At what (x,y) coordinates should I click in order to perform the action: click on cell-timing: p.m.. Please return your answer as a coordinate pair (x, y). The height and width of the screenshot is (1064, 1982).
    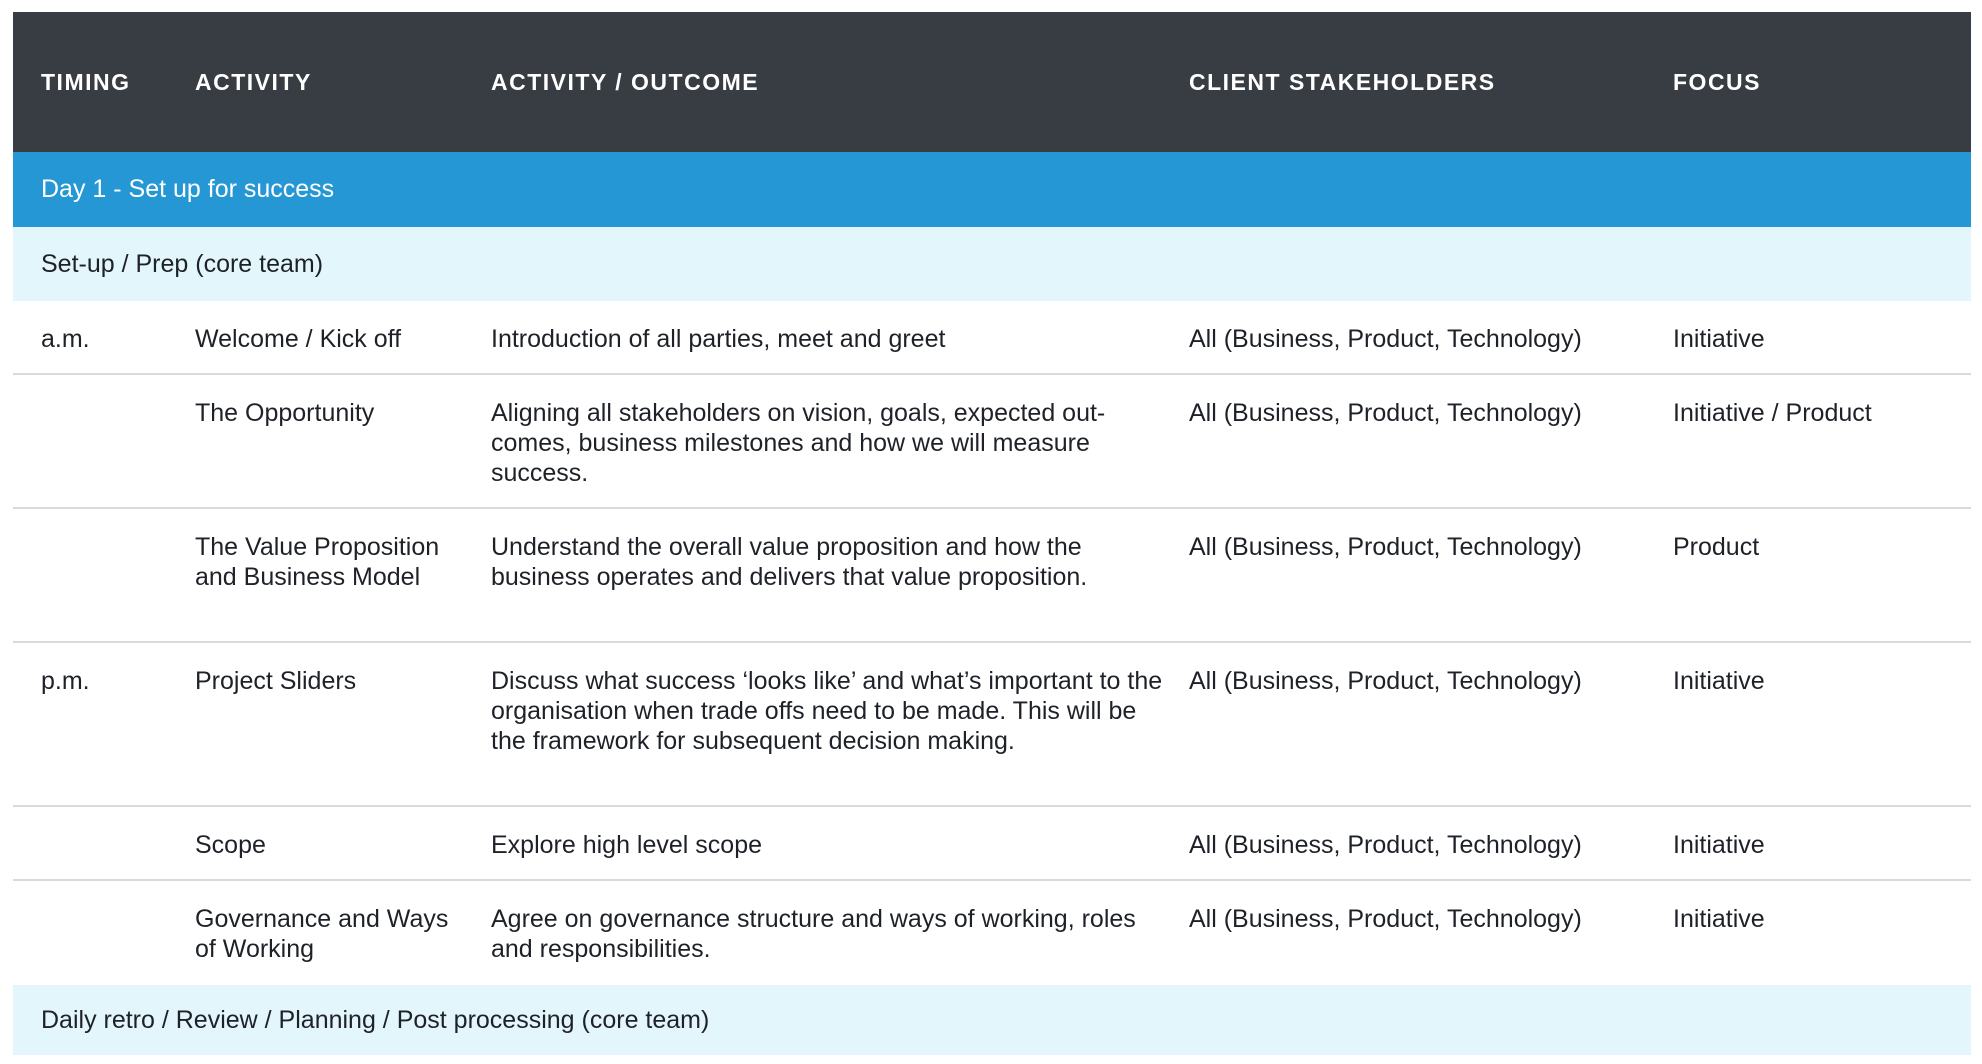
    Looking at the image, I should click on (65, 681).